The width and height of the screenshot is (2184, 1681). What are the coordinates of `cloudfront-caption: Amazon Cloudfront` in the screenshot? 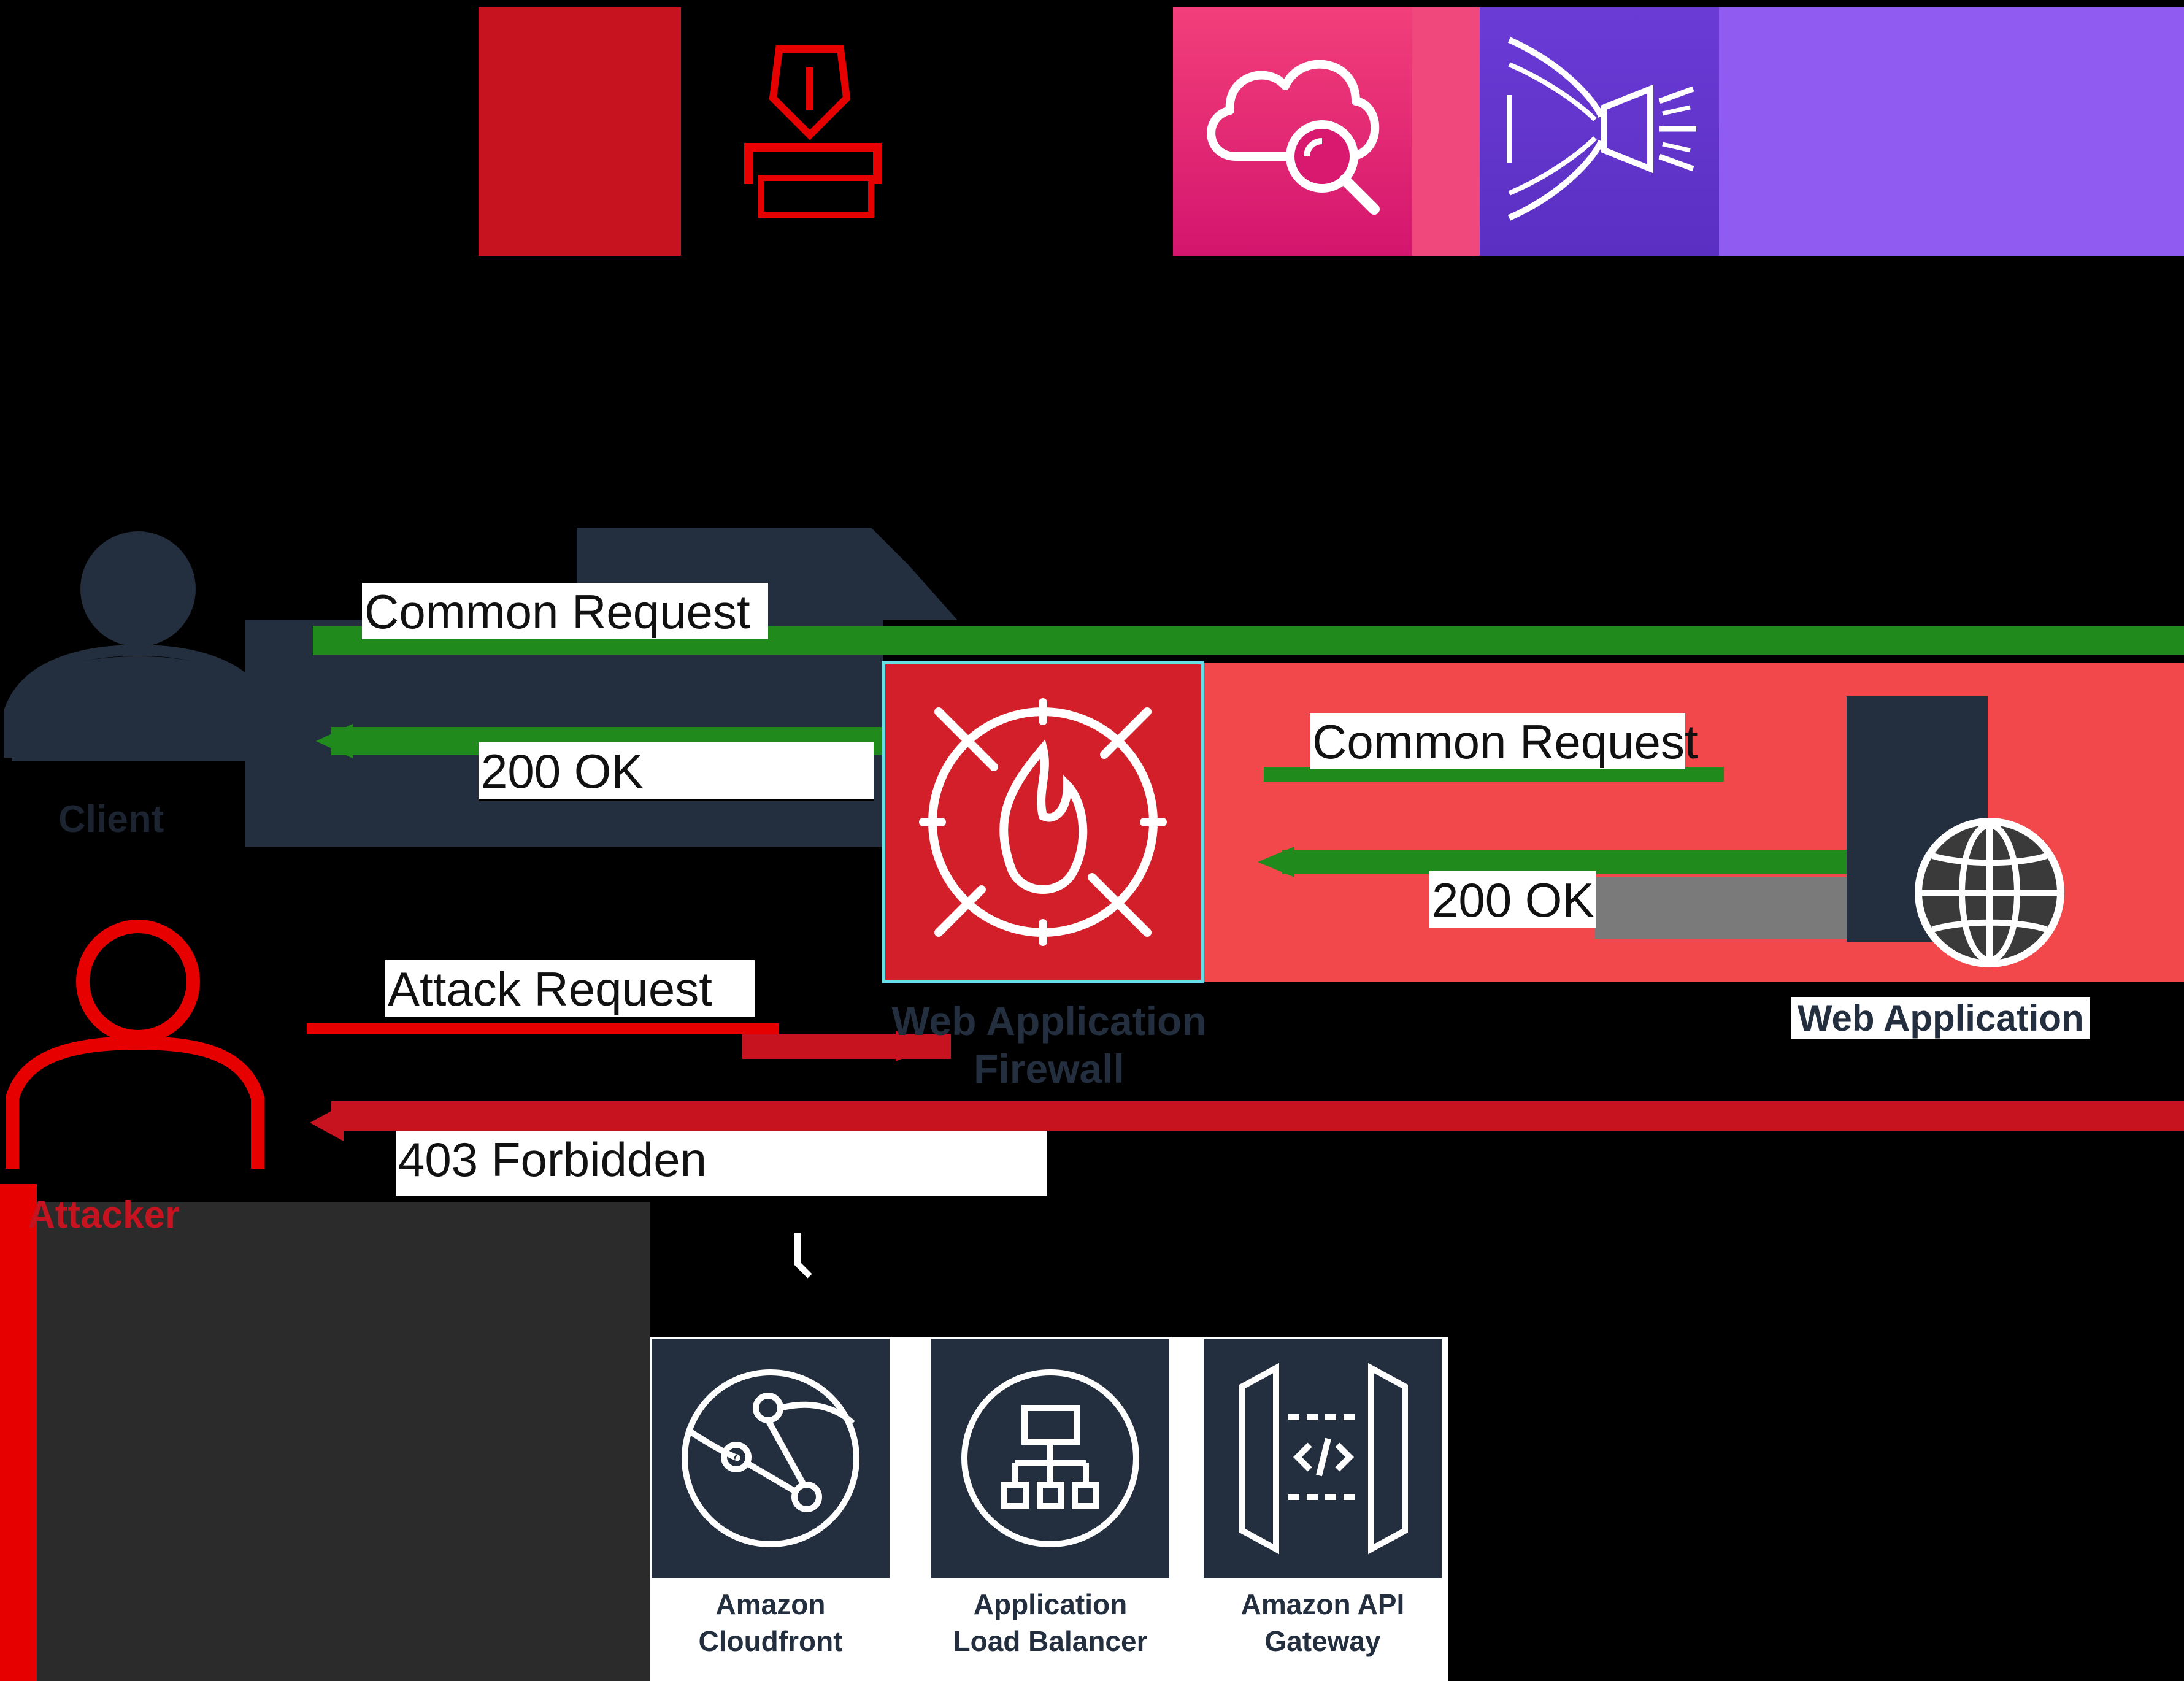 It's located at (771, 1623).